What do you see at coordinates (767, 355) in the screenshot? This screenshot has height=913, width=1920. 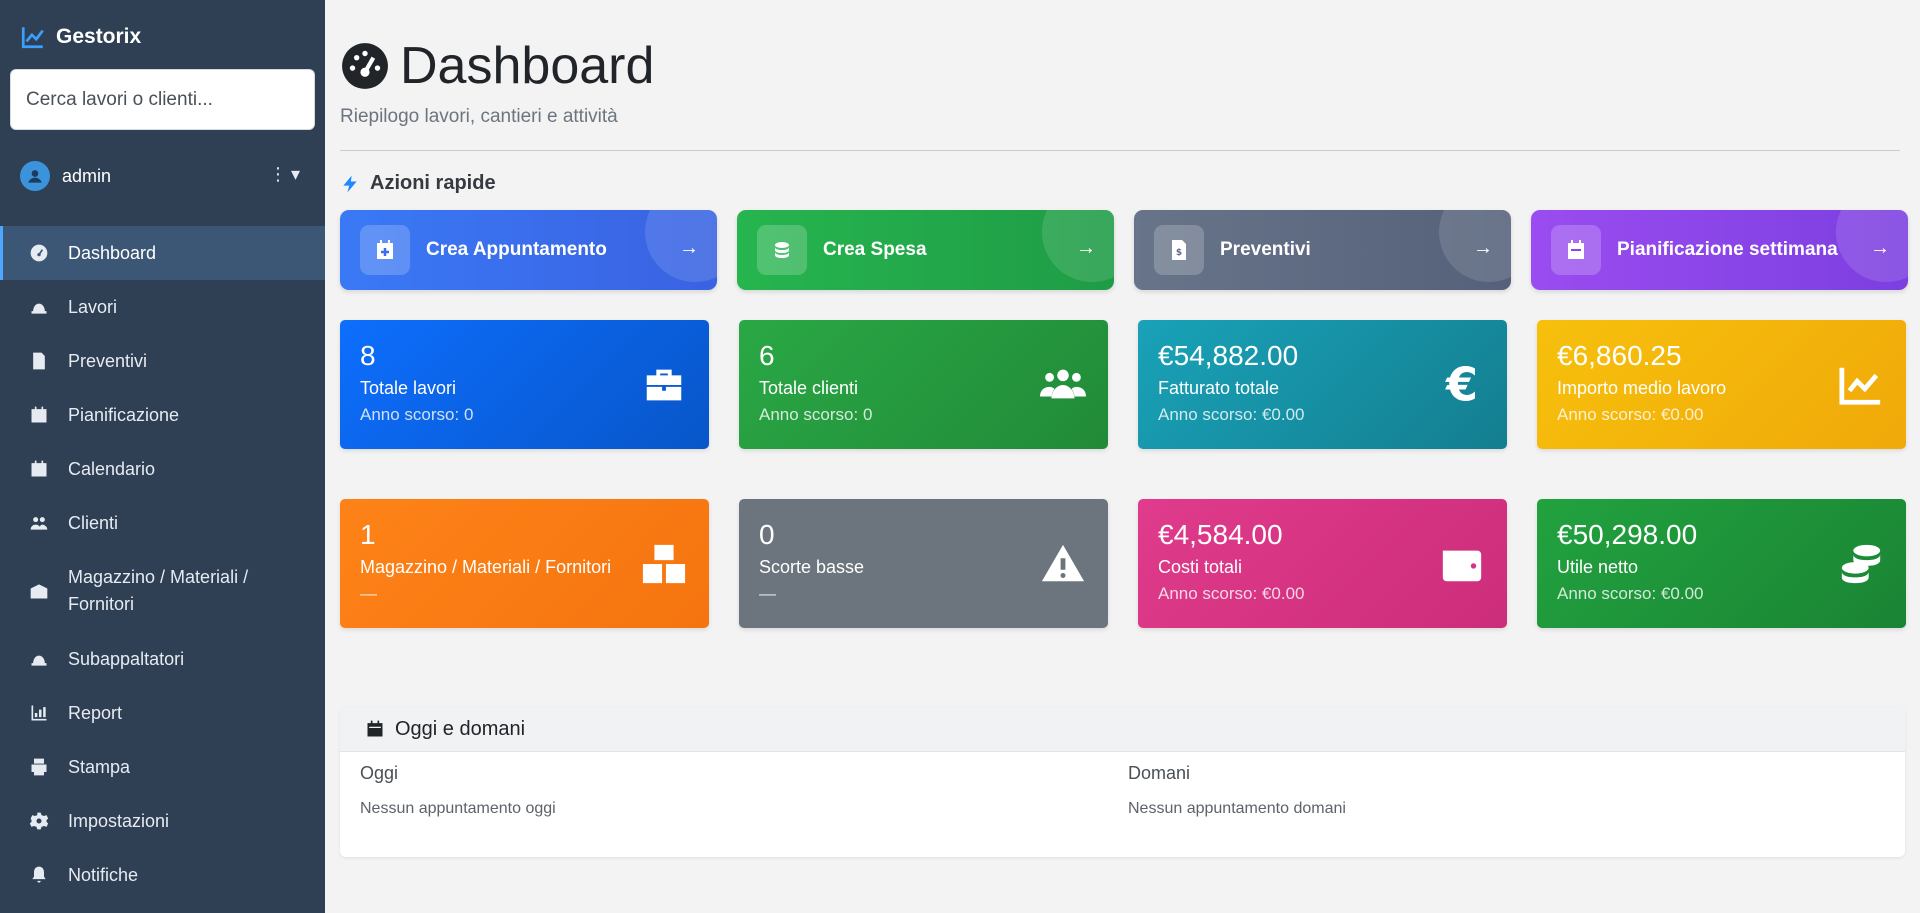 I see `stat-value: 6` at bounding box center [767, 355].